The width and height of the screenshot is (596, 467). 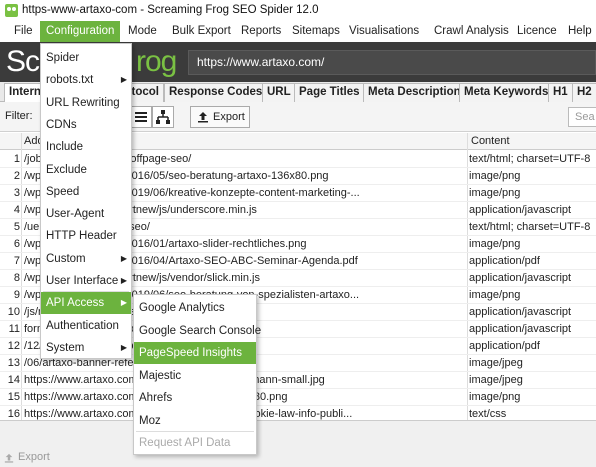 I want to click on upload-icon, so click(x=9, y=458).